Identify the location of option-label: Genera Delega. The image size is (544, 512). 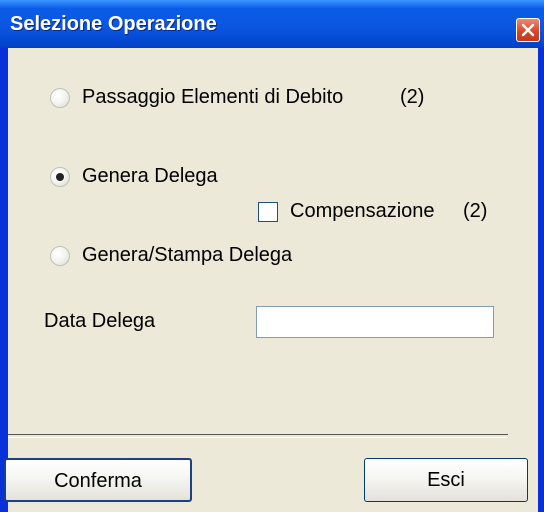
(150, 176).